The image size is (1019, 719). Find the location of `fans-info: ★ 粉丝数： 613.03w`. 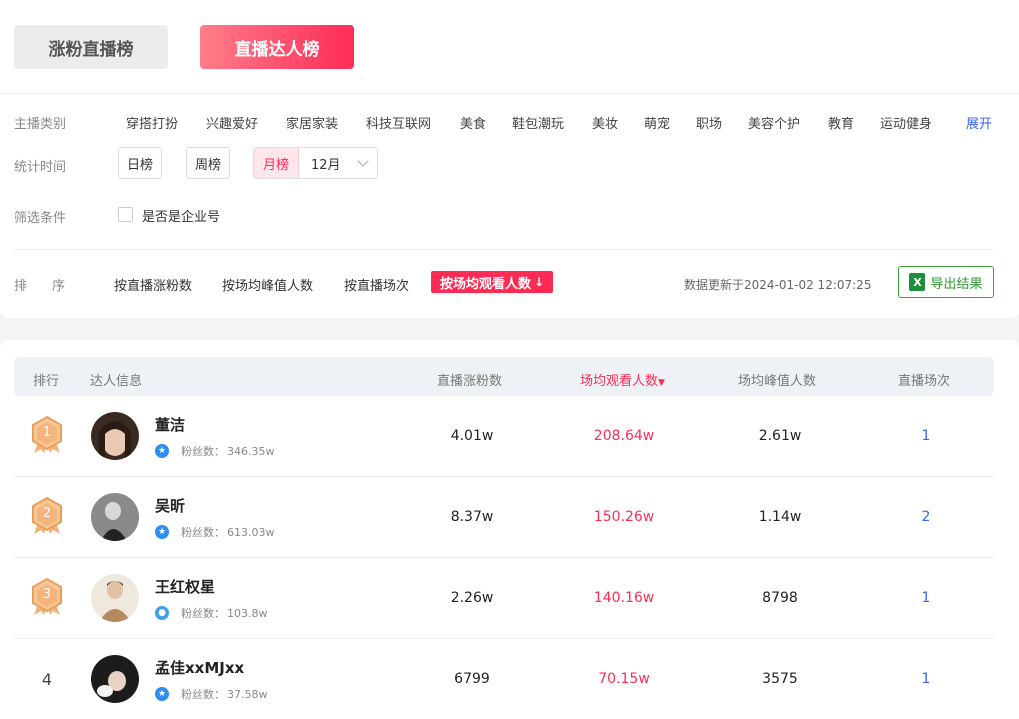

fans-info: ★ 粉丝数： 613.03w is located at coordinates (215, 532).